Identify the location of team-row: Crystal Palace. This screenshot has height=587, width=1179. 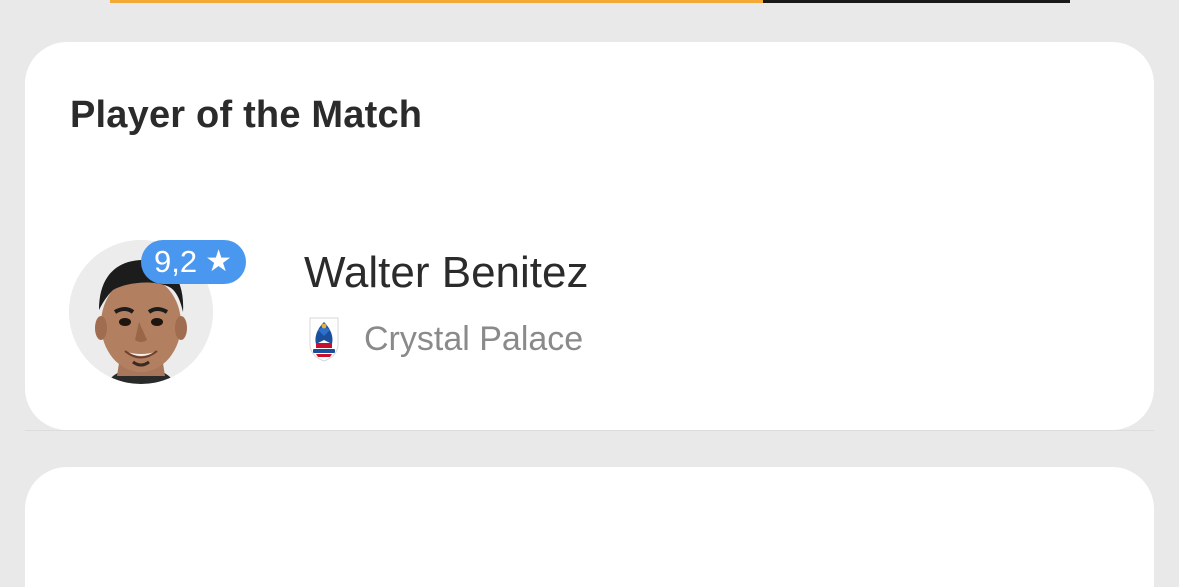
(443, 339).